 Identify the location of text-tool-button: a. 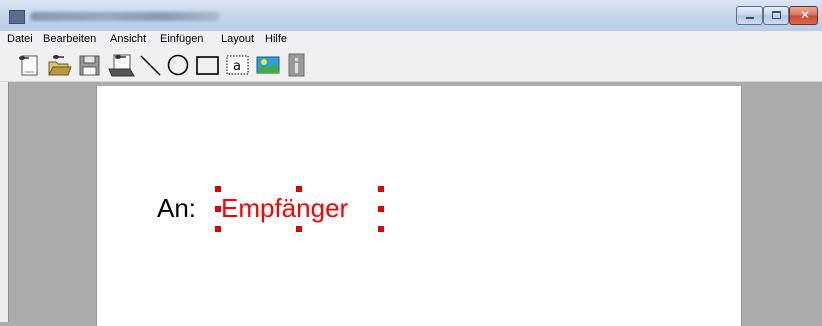
(238, 65).